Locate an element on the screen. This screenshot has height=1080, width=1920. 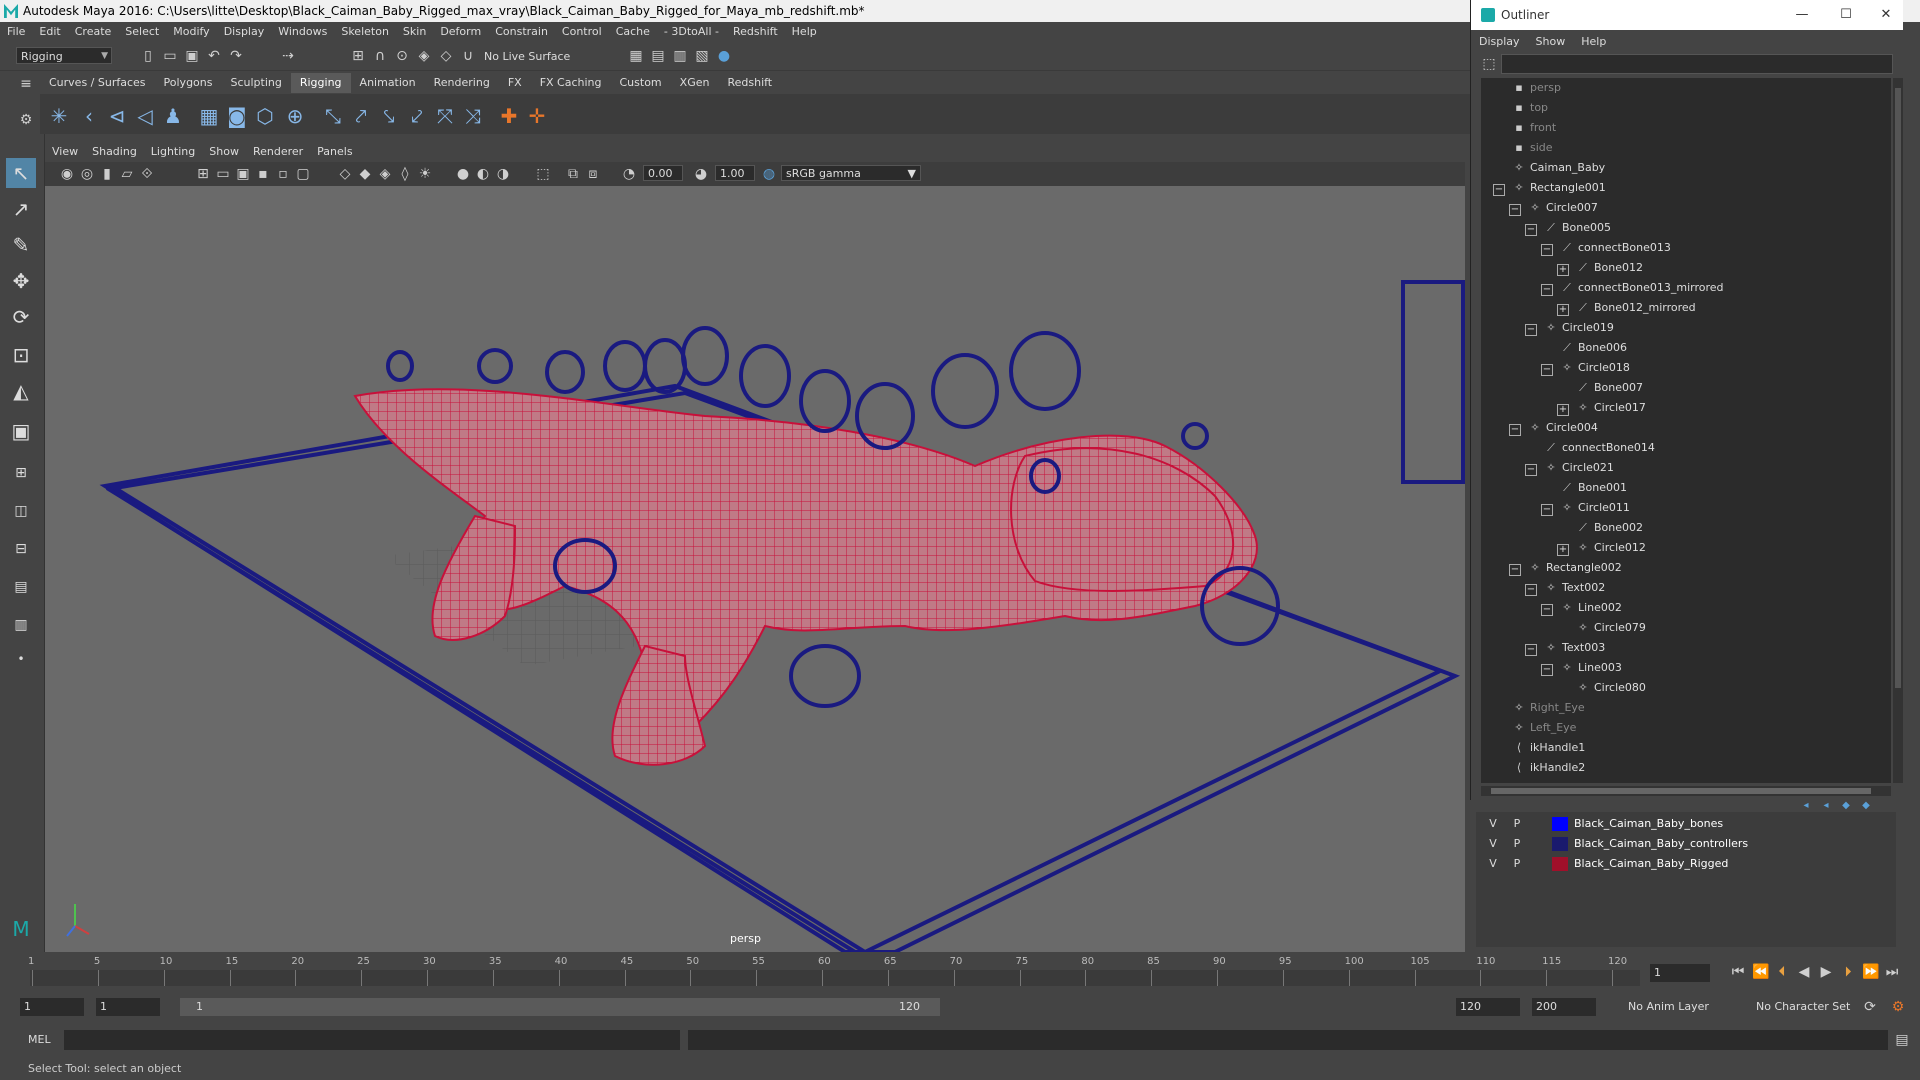
shadows-icon: ● is located at coordinates (463, 174).